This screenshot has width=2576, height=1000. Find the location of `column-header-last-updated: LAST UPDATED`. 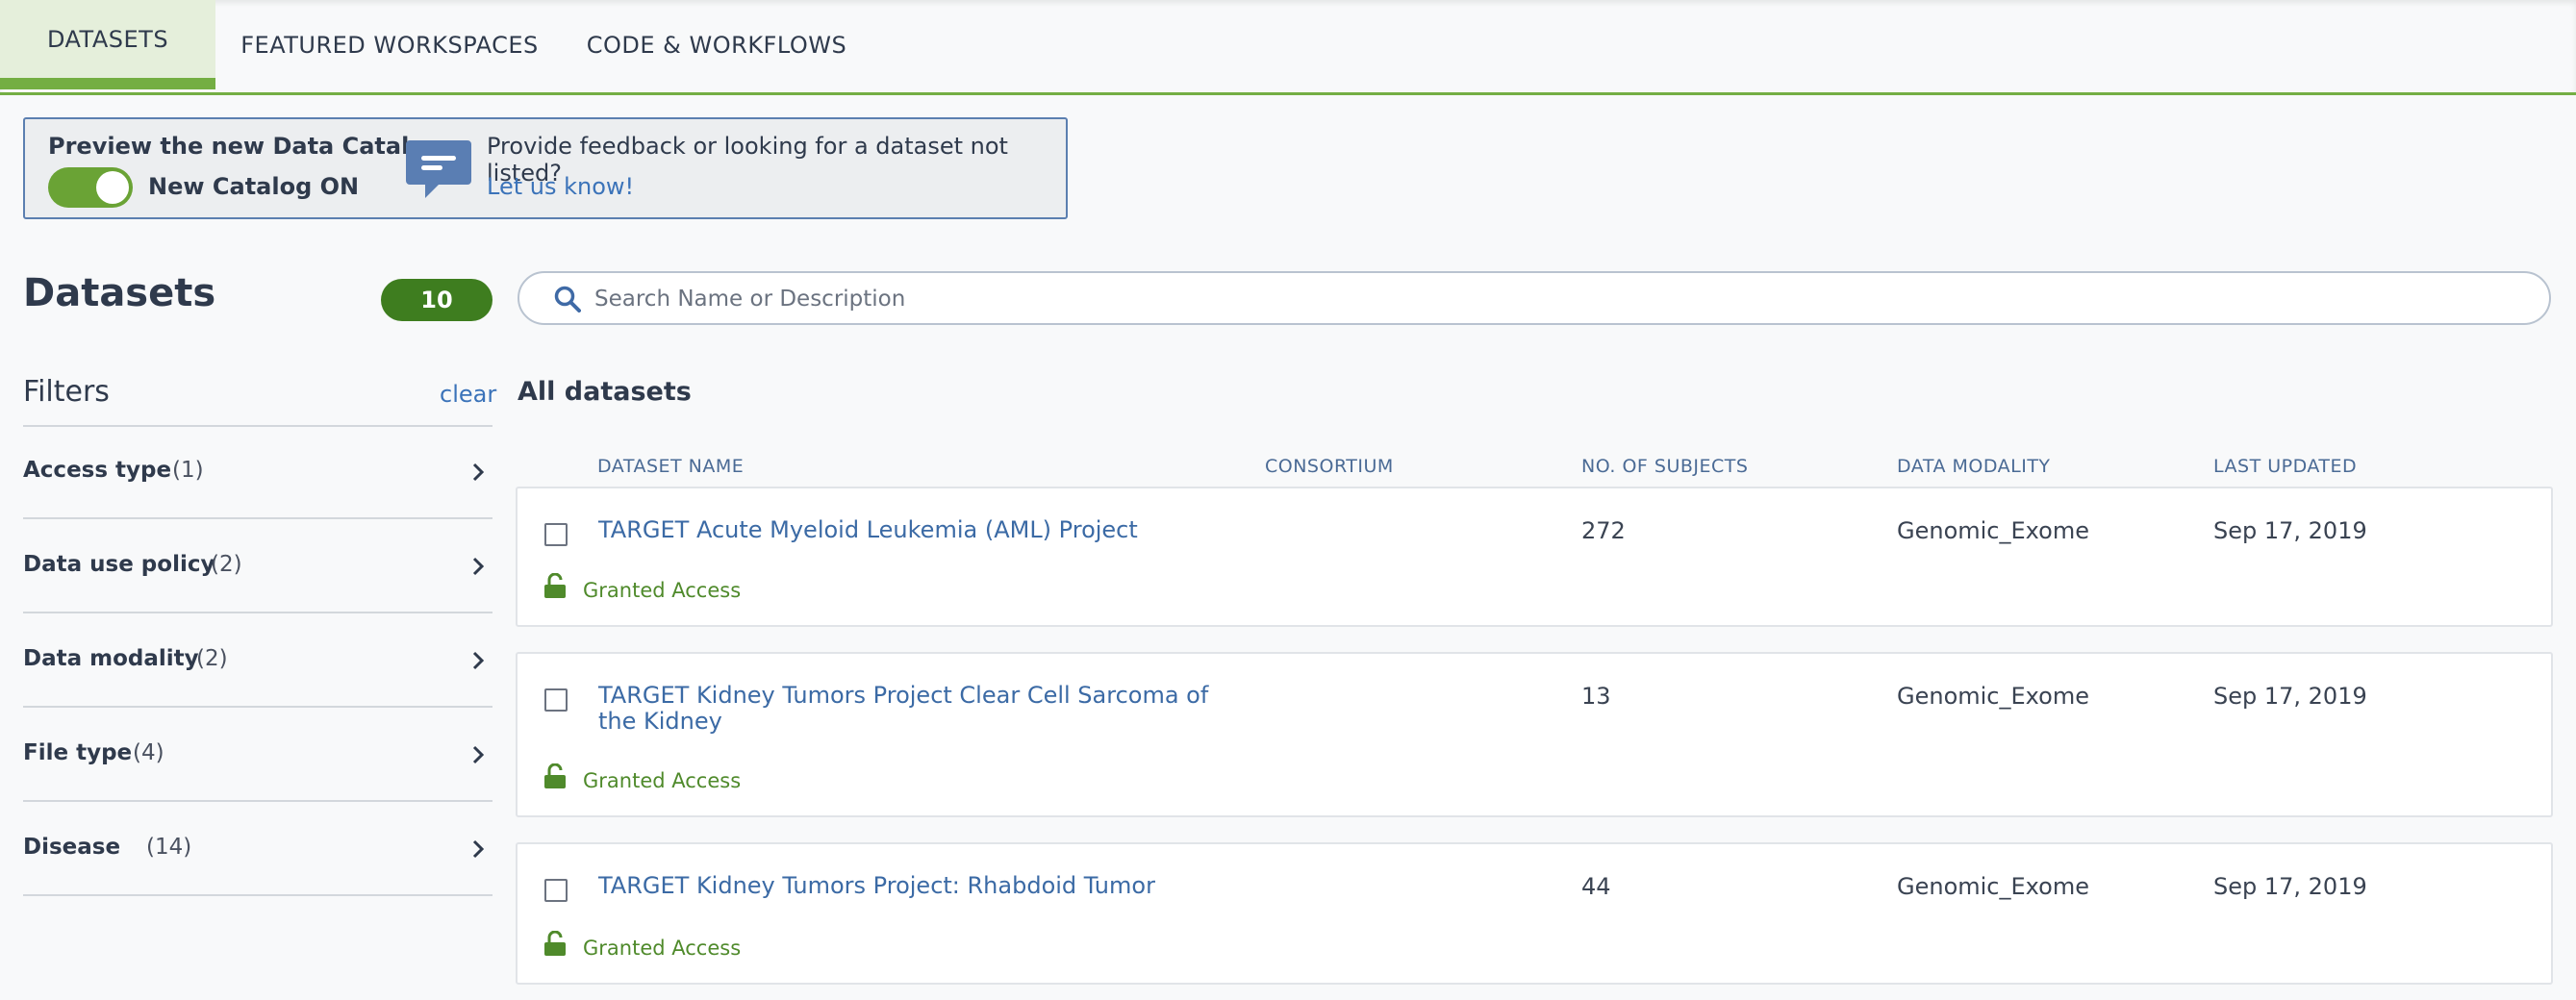

column-header-last-updated: LAST UPDATED is located at coordinates (2285, 467).